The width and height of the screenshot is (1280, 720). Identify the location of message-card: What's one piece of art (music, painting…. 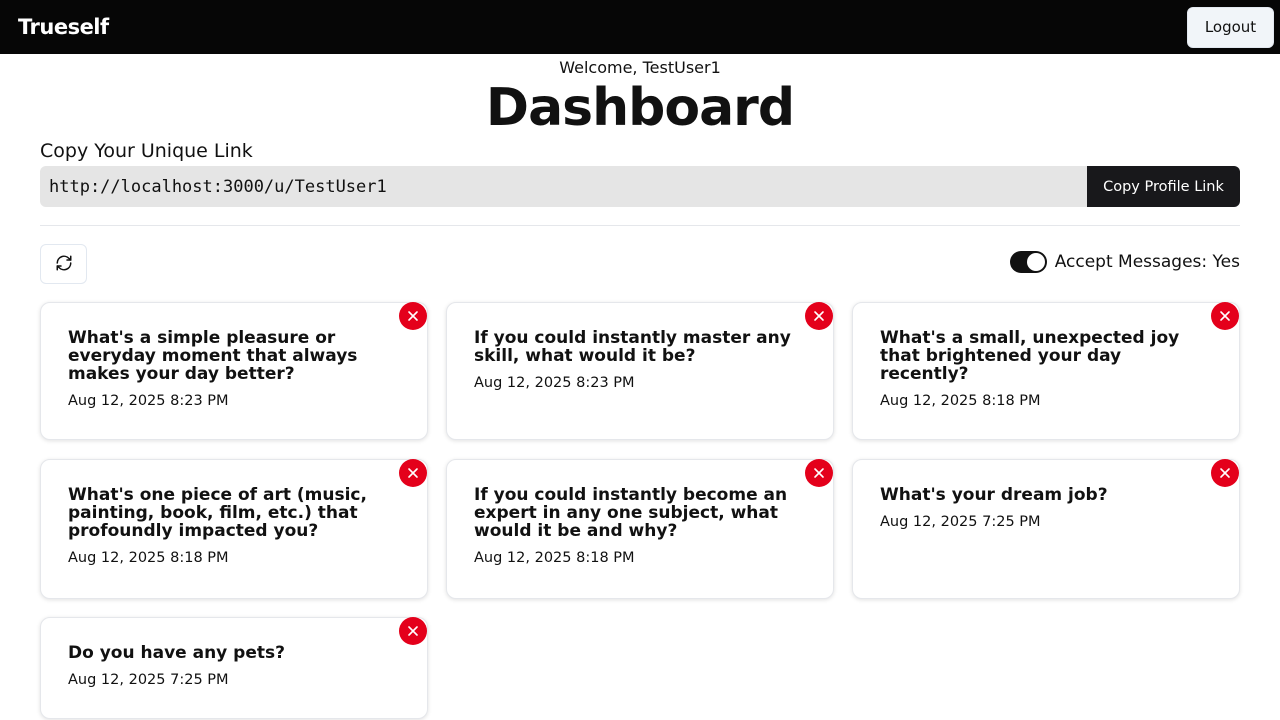
(234, 529).